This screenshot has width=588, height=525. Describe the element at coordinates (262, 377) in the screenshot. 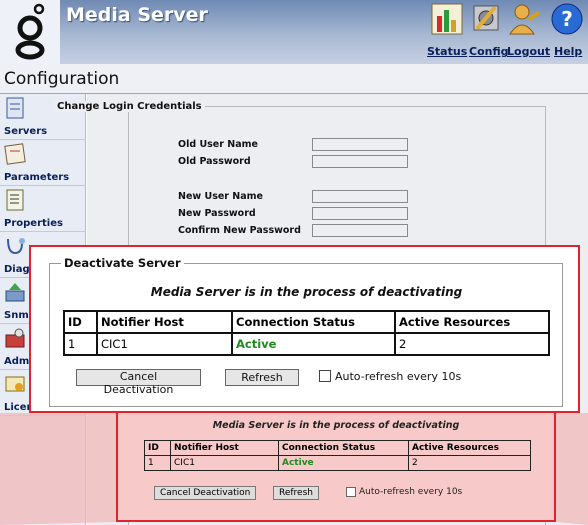

I see `refresh-button: Refresh` at that location.